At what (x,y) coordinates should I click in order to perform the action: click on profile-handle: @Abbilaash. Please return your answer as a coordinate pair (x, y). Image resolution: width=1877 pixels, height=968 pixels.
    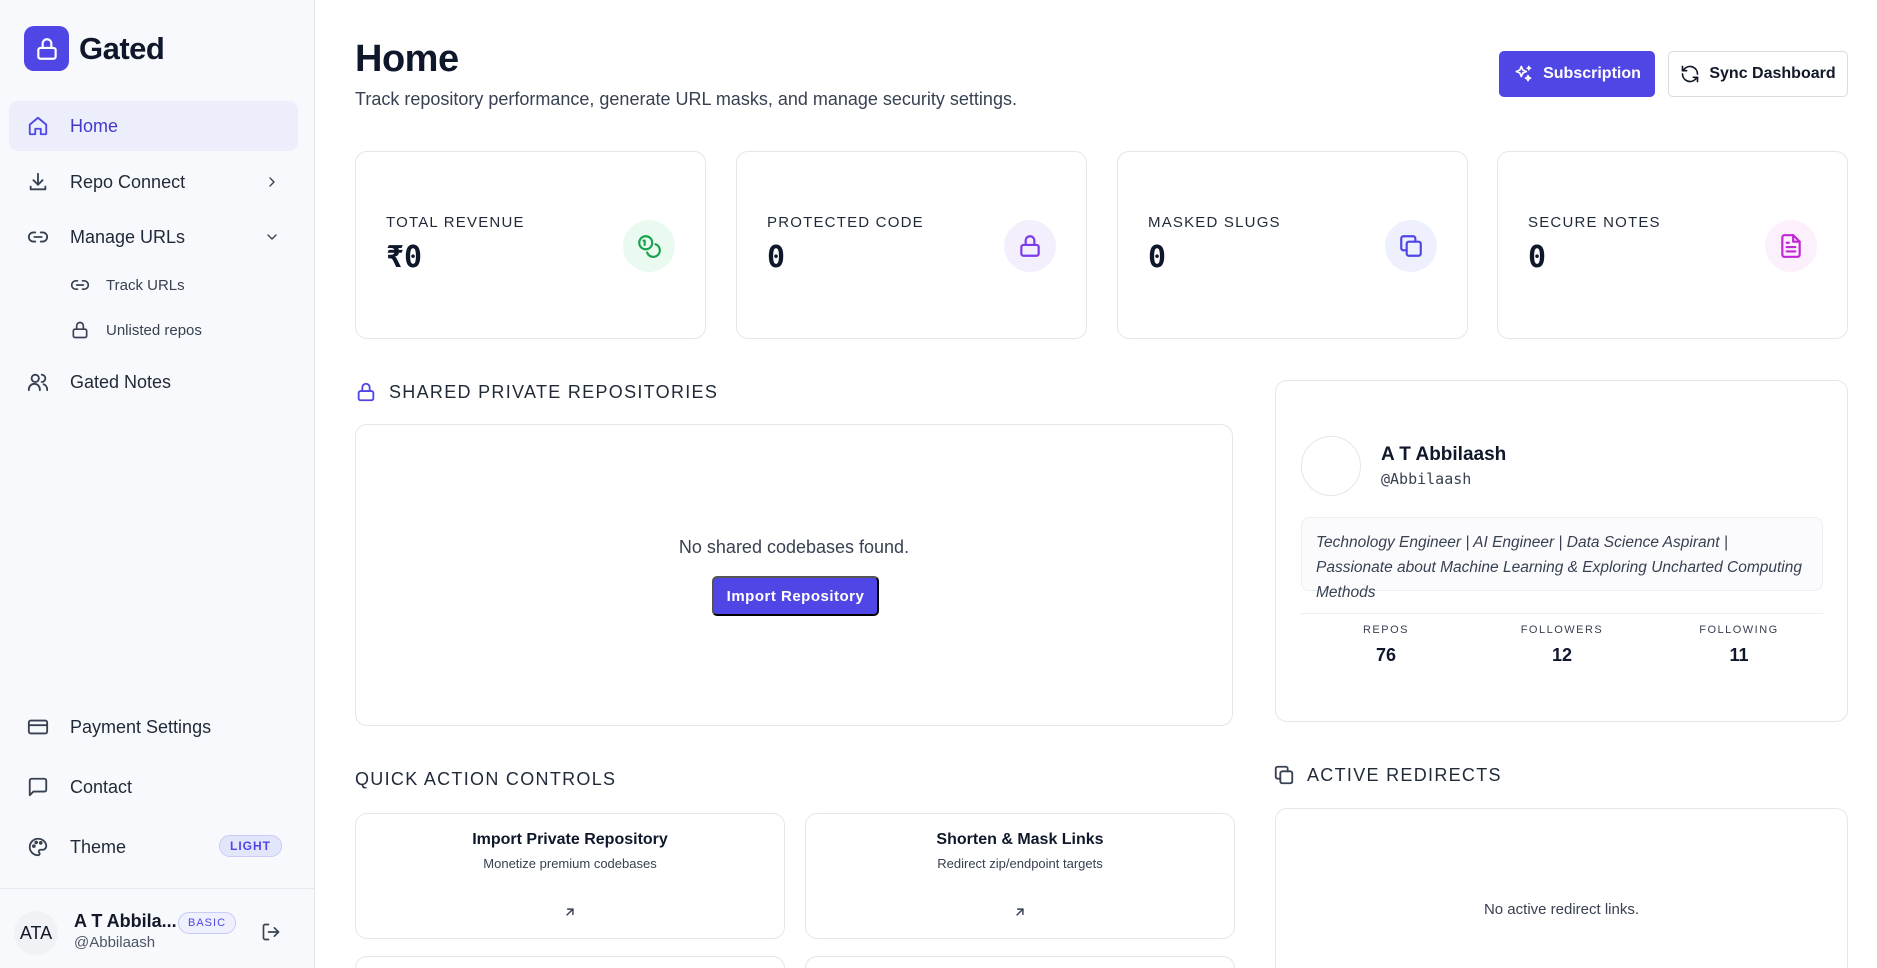
    Looking at the image, I should click on (1426, 479).